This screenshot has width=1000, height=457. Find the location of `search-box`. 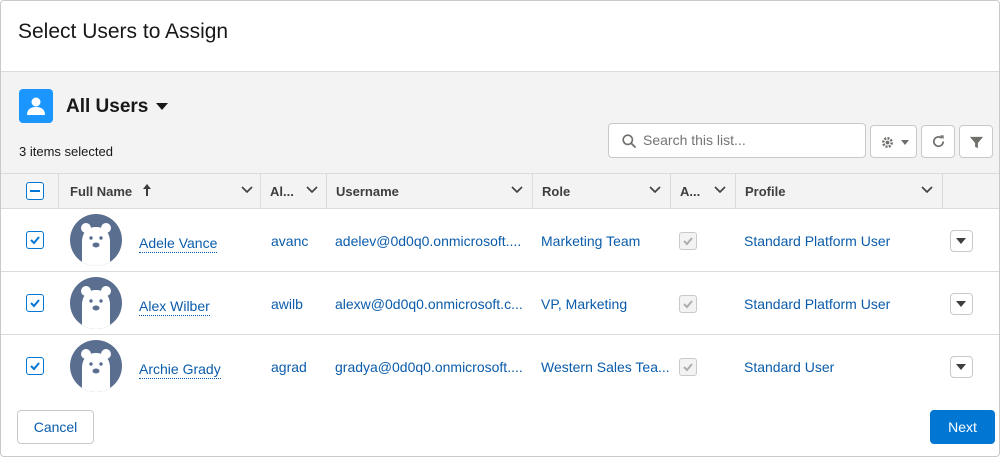

search-box is located at coordinates (737, 140).